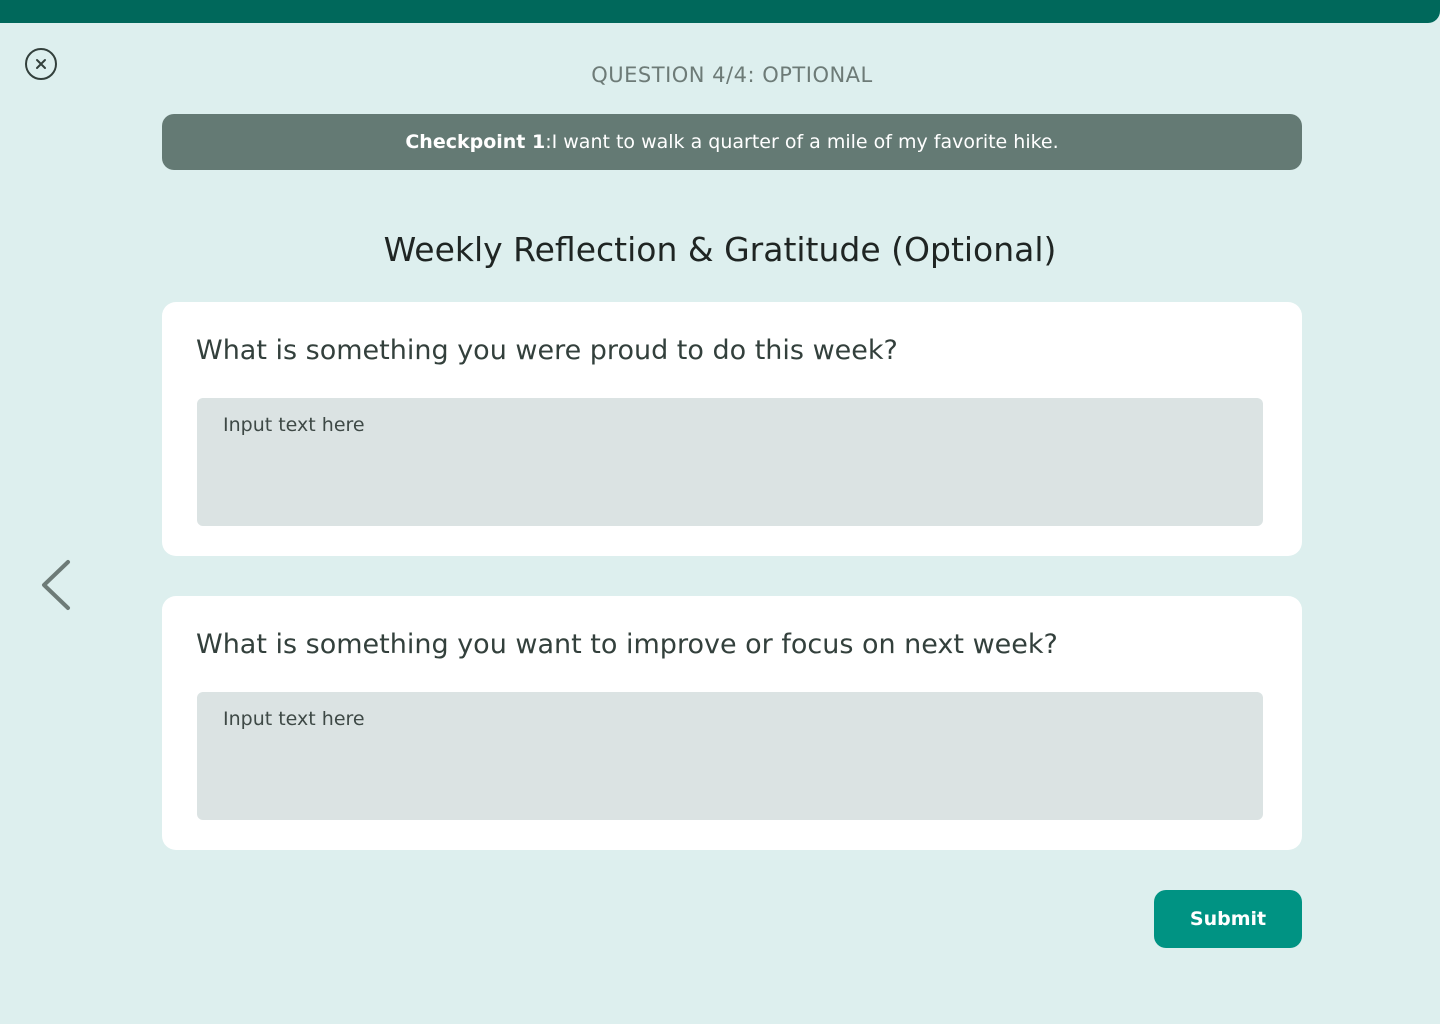 The height and width of the screenshot is (1024, 1440). What do you see at coordinates (720, 11) in the screenshot?
I see `top-bar` at bounding box center [720, 11].